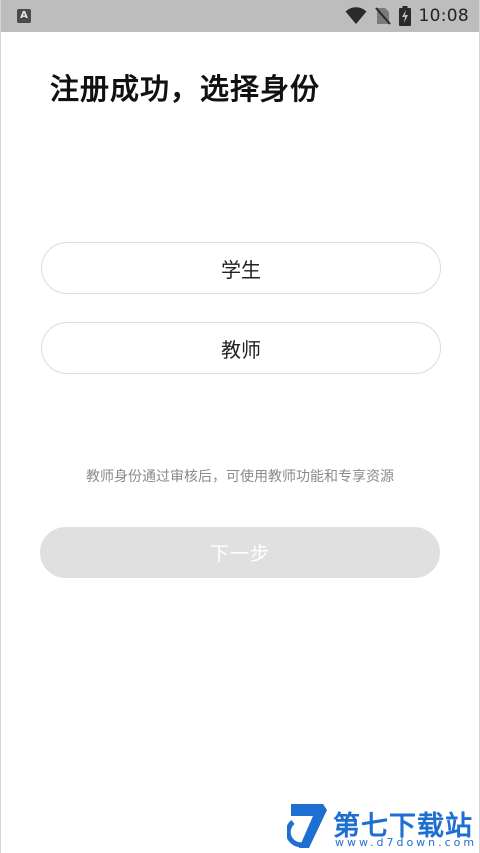  Describe the element at coordinates (185, 89) in the screenshot. I see `page-title: 注册成功，选择身份` at that location.